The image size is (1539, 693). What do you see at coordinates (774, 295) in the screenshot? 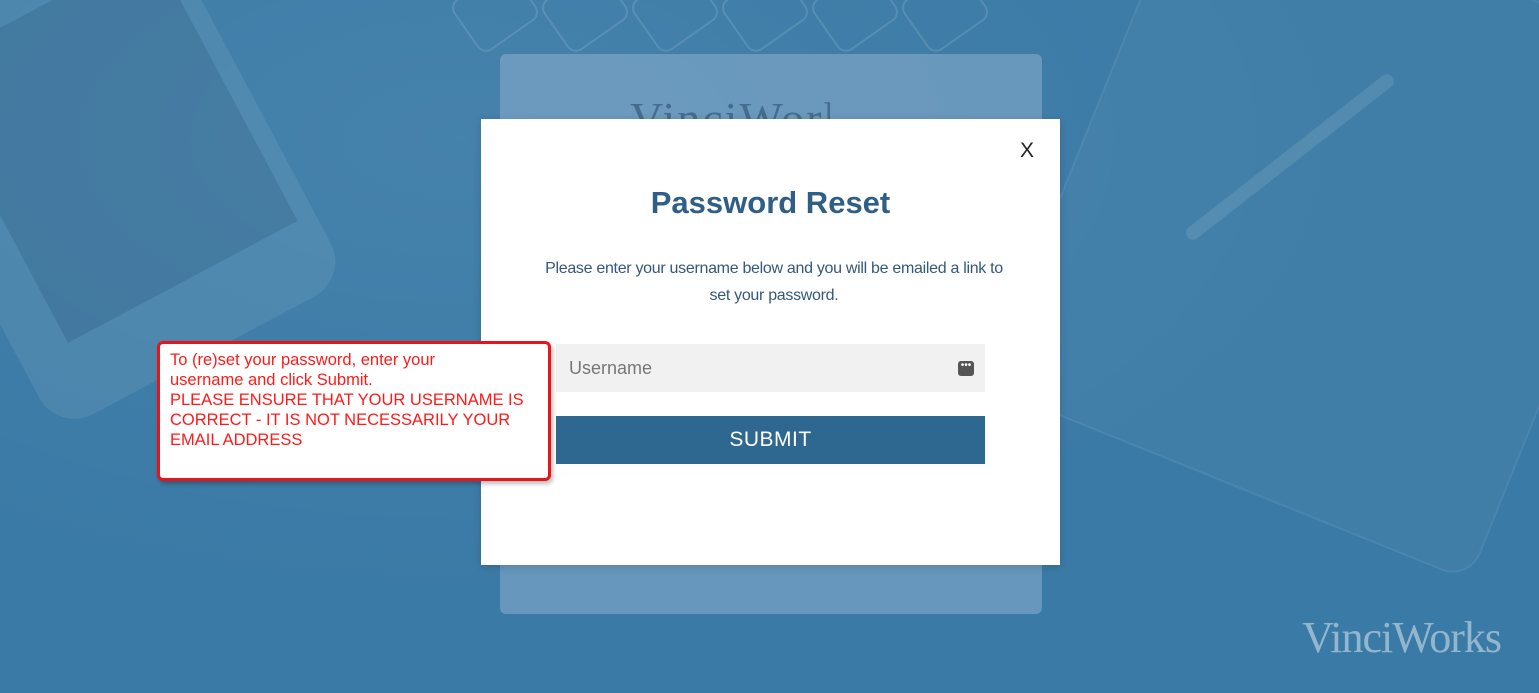
I see `description-line-2: set your password.` at bounding box center [774, 295].